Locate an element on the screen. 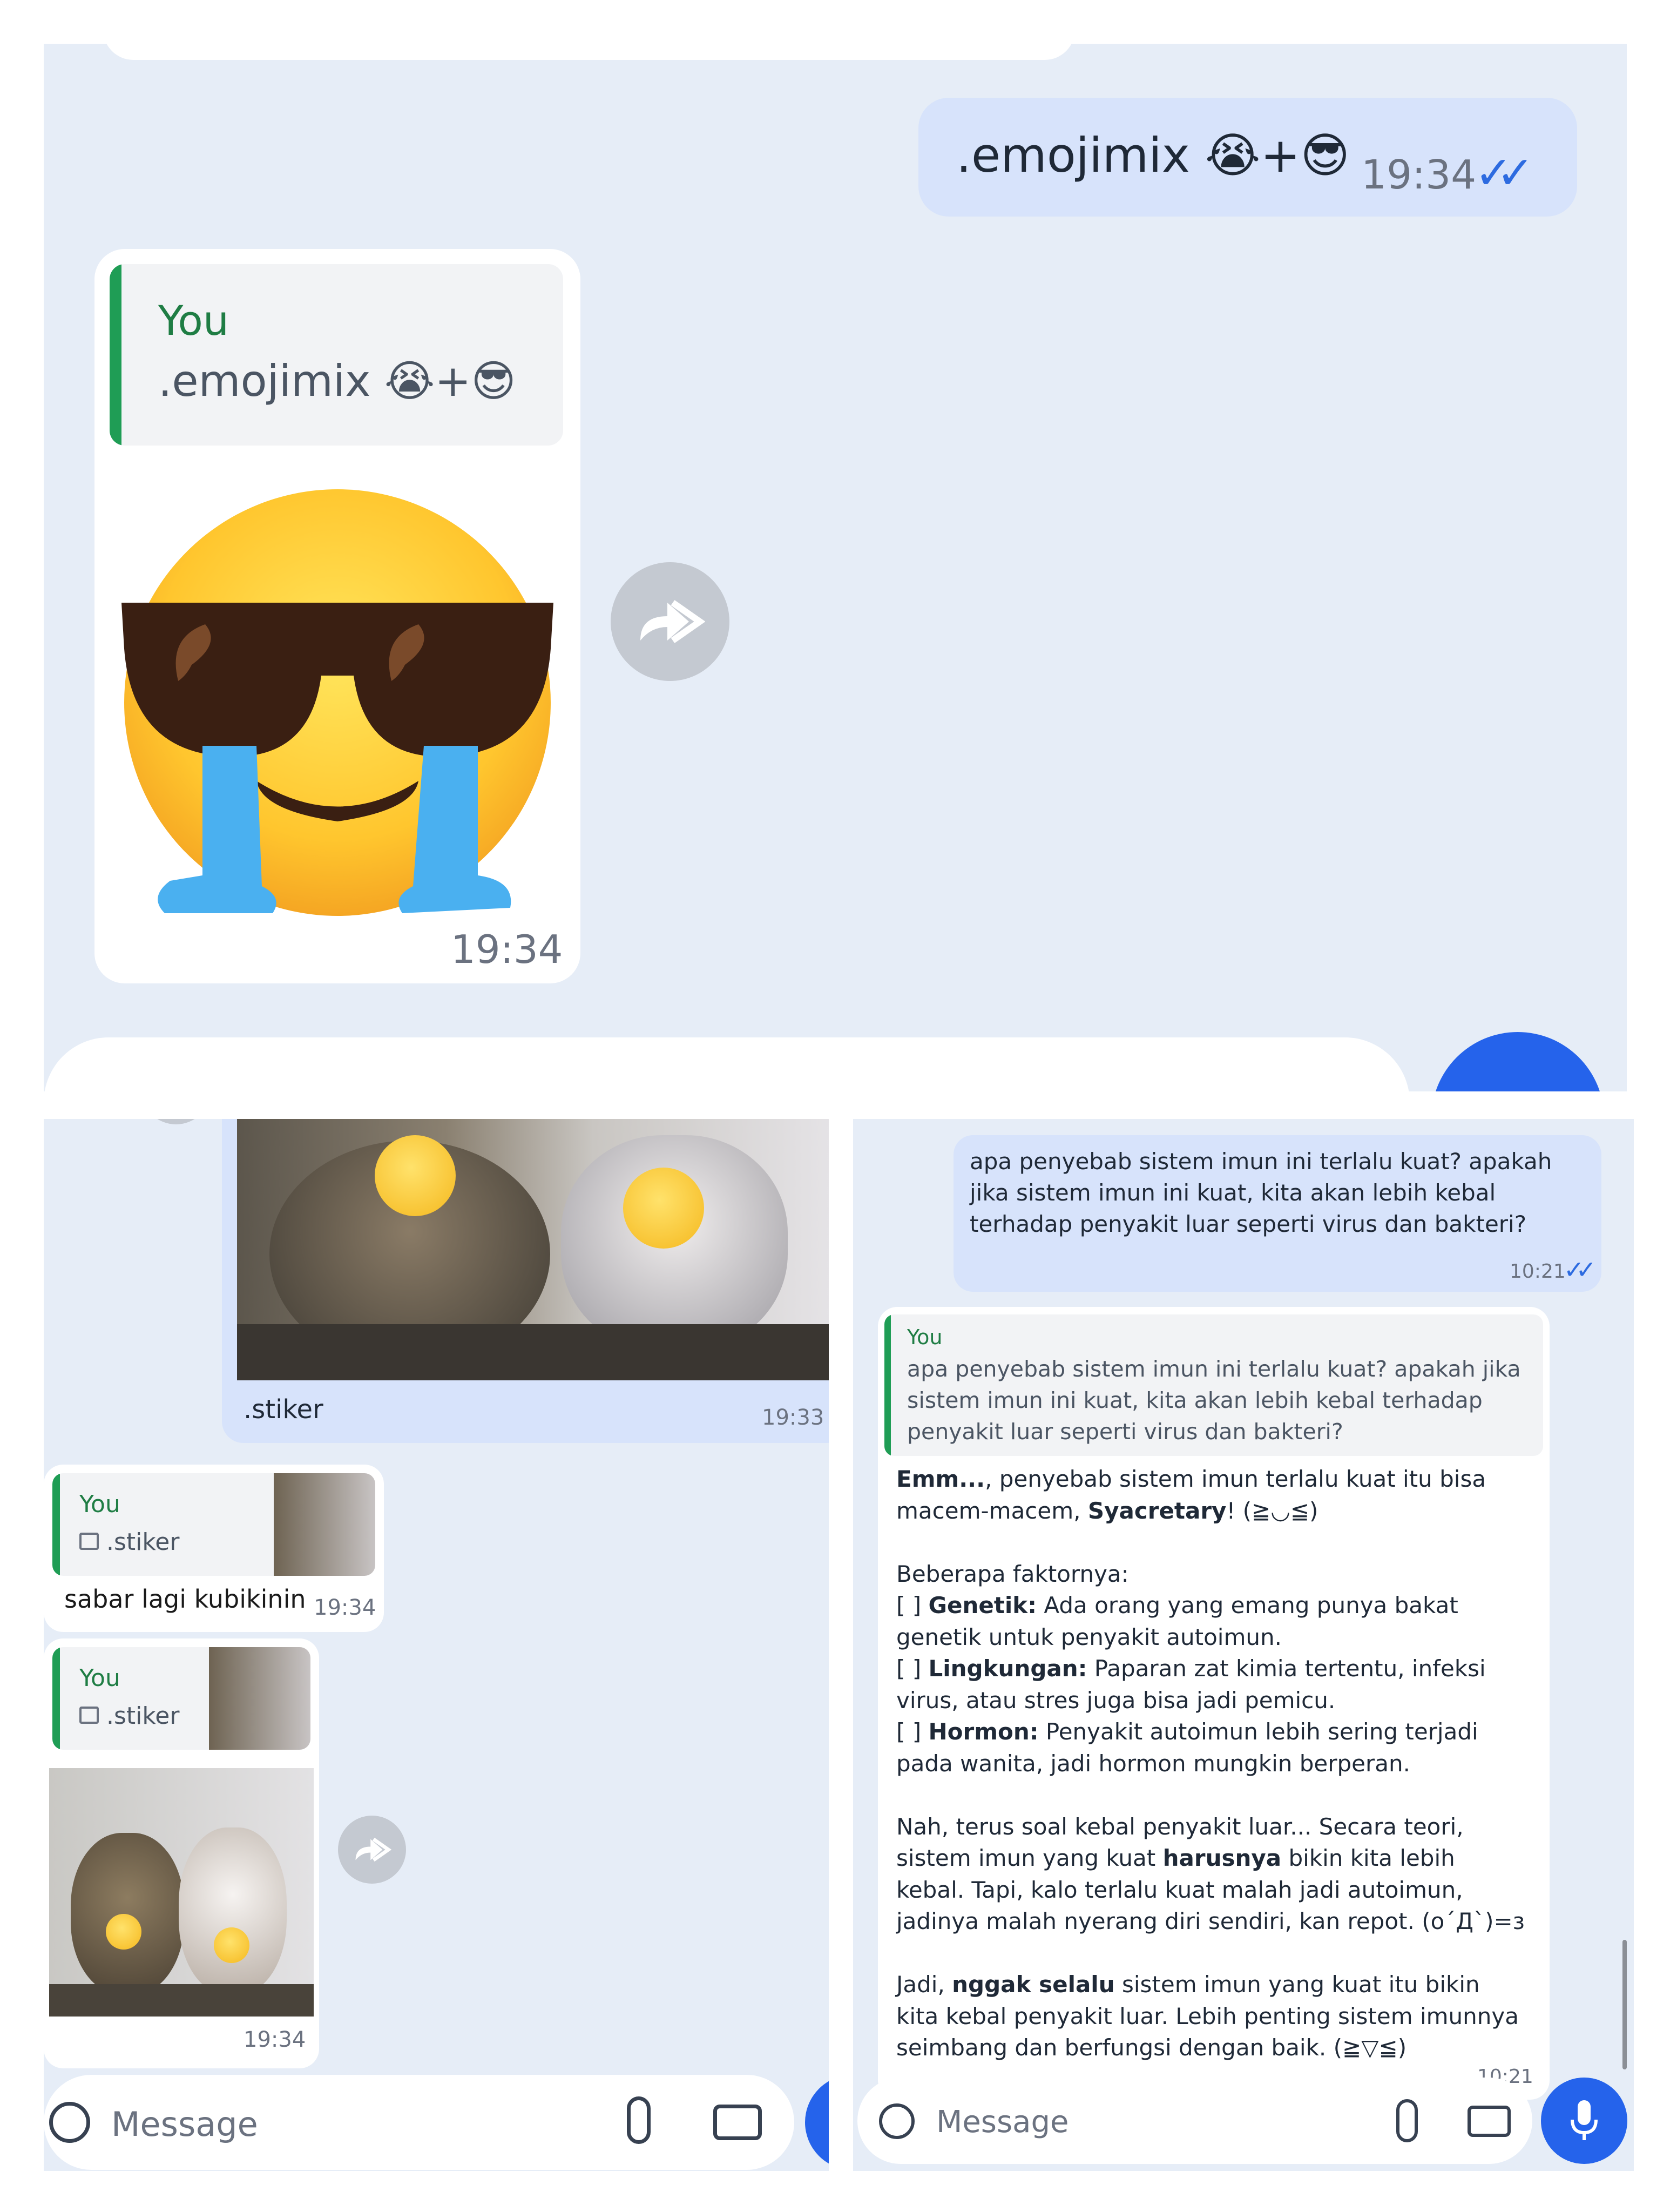  reply-quote: You .emojimix 😭+😎 is located at coordinates (336, 355).